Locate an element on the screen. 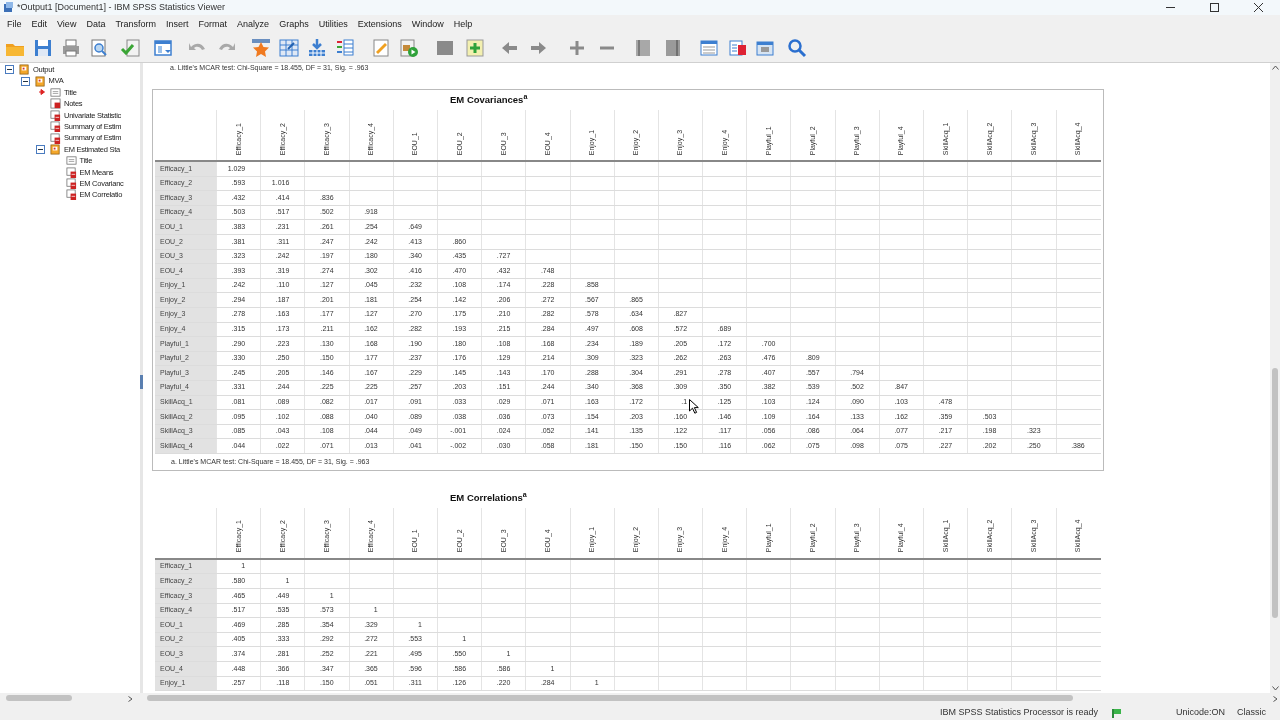 This screenshot has width=1280, height=720. menu-item: Transform is located at coordinates (136, 24).